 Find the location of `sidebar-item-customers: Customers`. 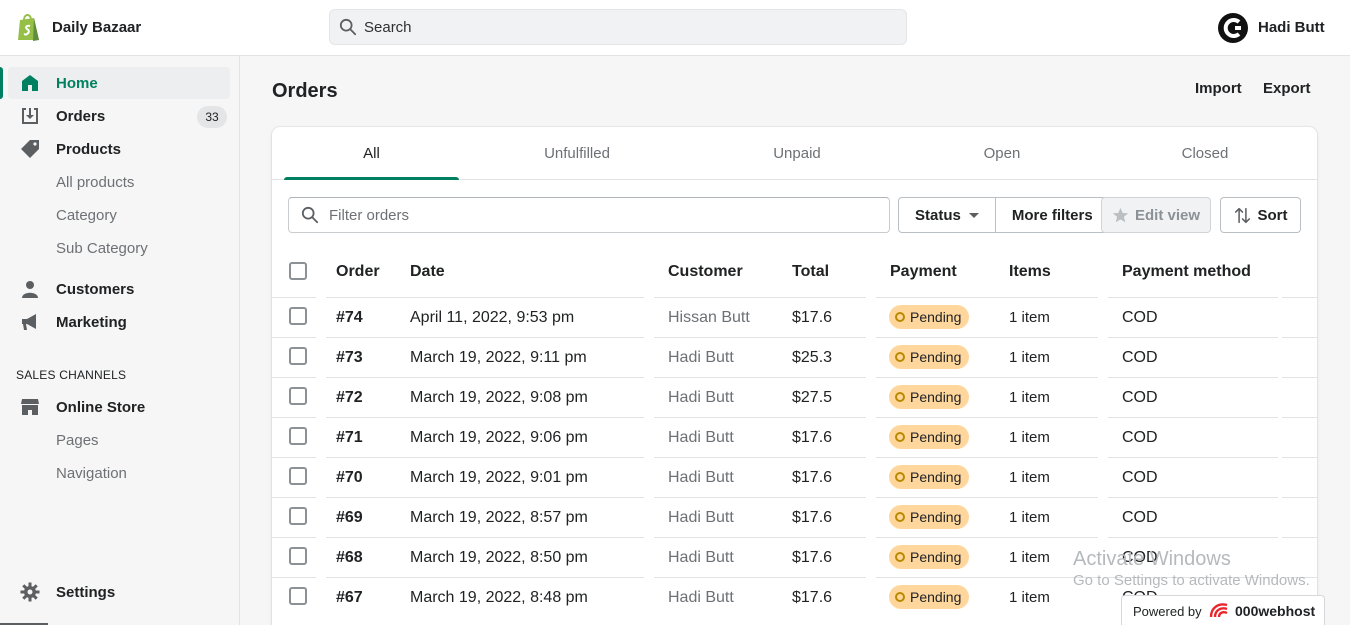

sidebar-item-customers: Customers is located at coordinates (120, 289).